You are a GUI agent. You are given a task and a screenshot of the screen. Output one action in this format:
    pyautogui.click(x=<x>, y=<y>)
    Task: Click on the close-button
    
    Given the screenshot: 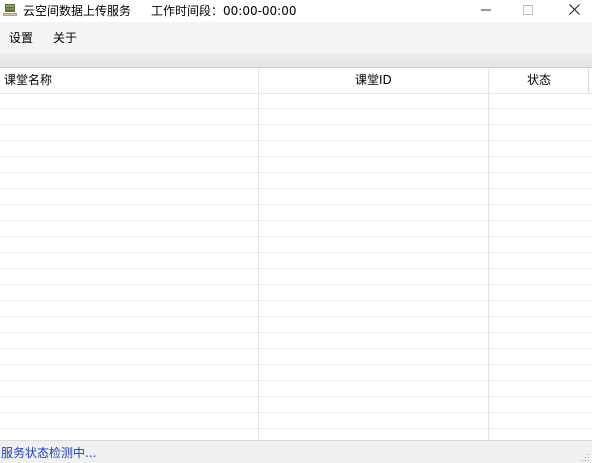 What is the action you would take?
    pyautogui.click(x=571, y=11)
    